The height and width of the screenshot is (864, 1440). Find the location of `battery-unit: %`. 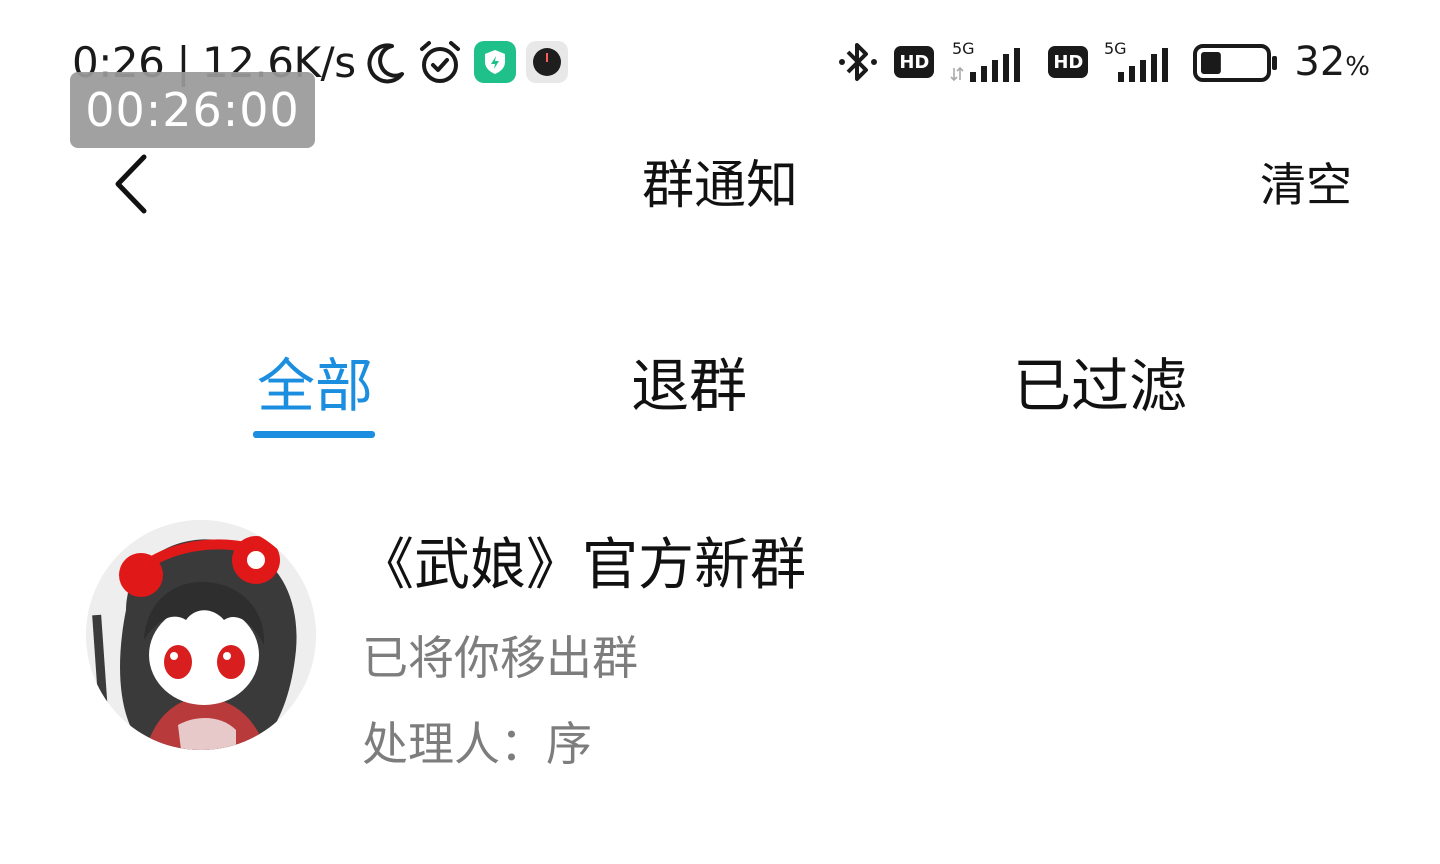

battery-unit: % is located at coordinates (1357, 67).